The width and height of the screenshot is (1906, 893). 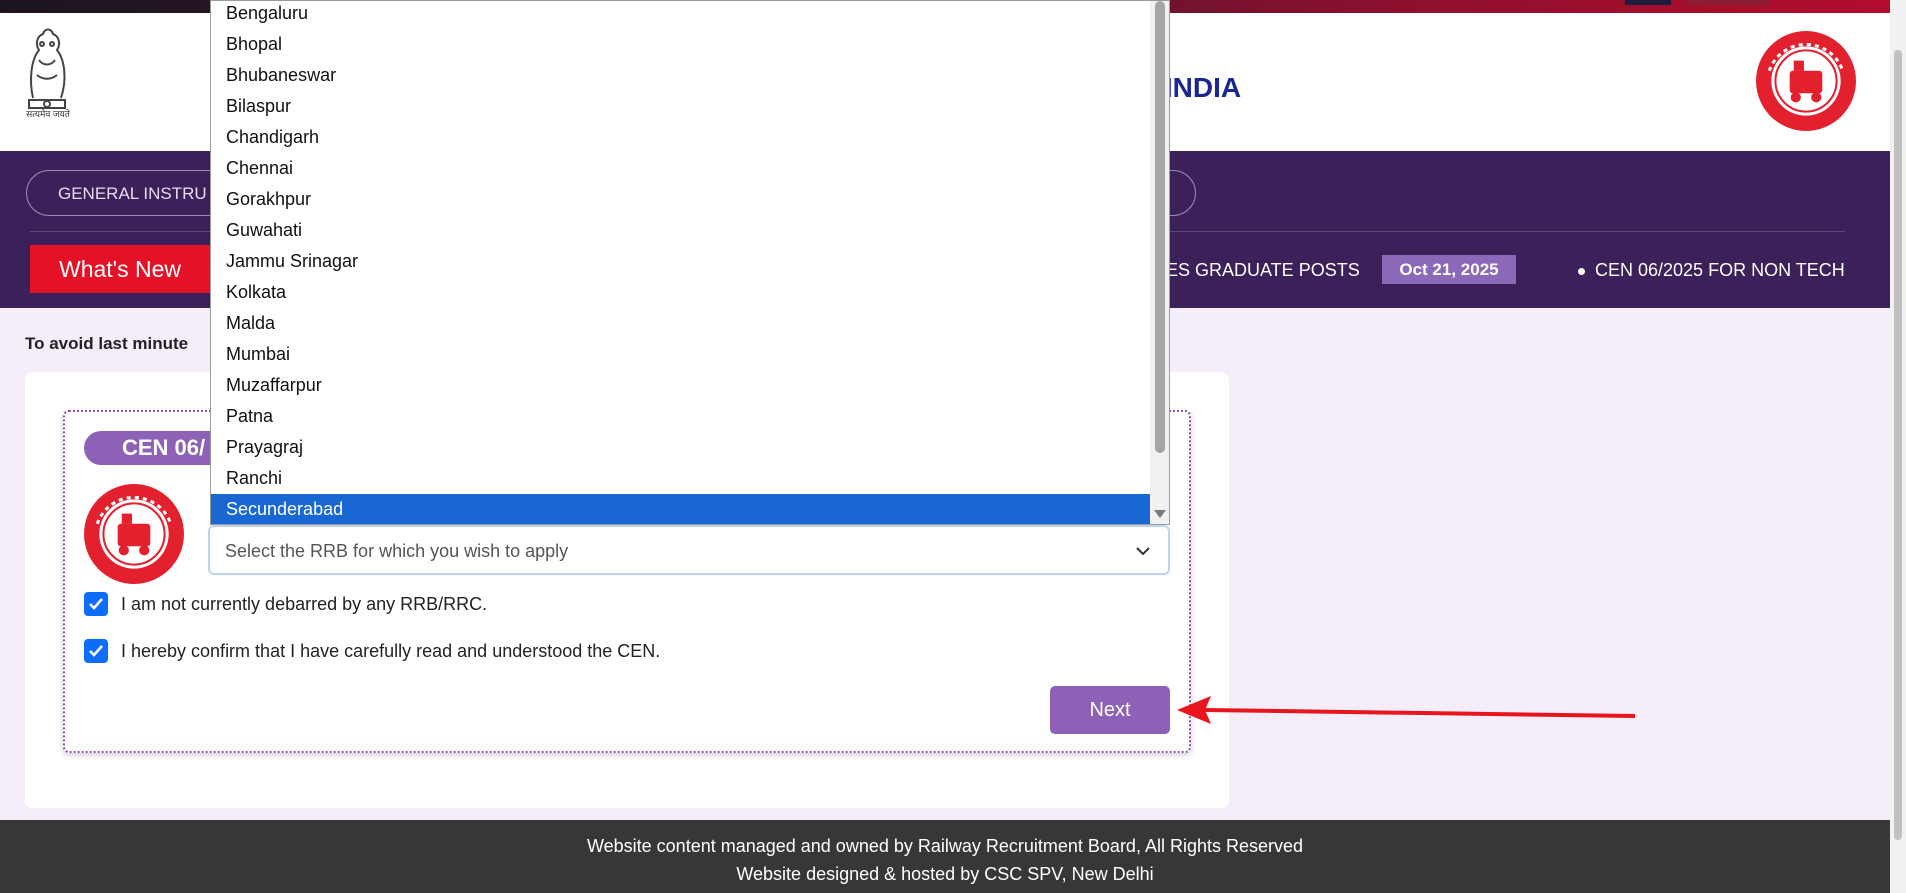 What do you see at coordinates (1110, 710) in the screenshot?
I see `next-button: Next` at bounding box center [1110, 710].